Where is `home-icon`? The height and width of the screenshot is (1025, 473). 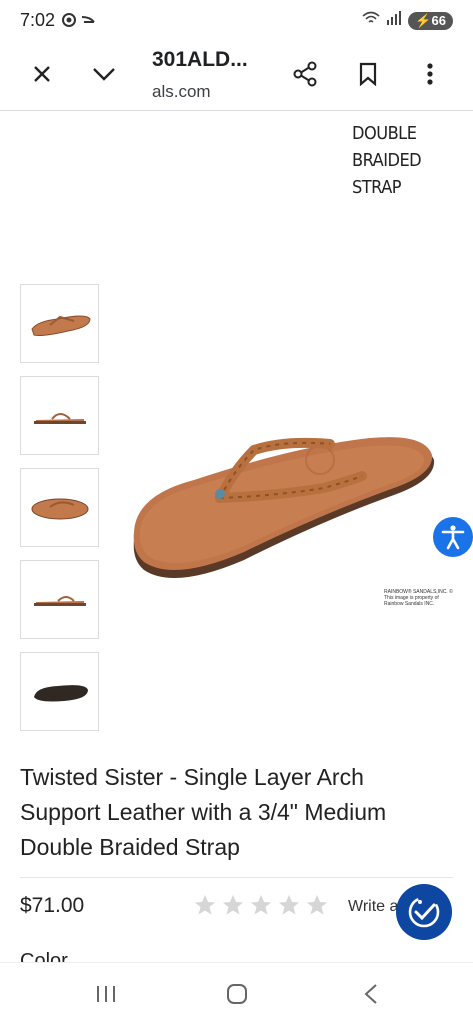
home-icon is located at coordinates (237, 994).